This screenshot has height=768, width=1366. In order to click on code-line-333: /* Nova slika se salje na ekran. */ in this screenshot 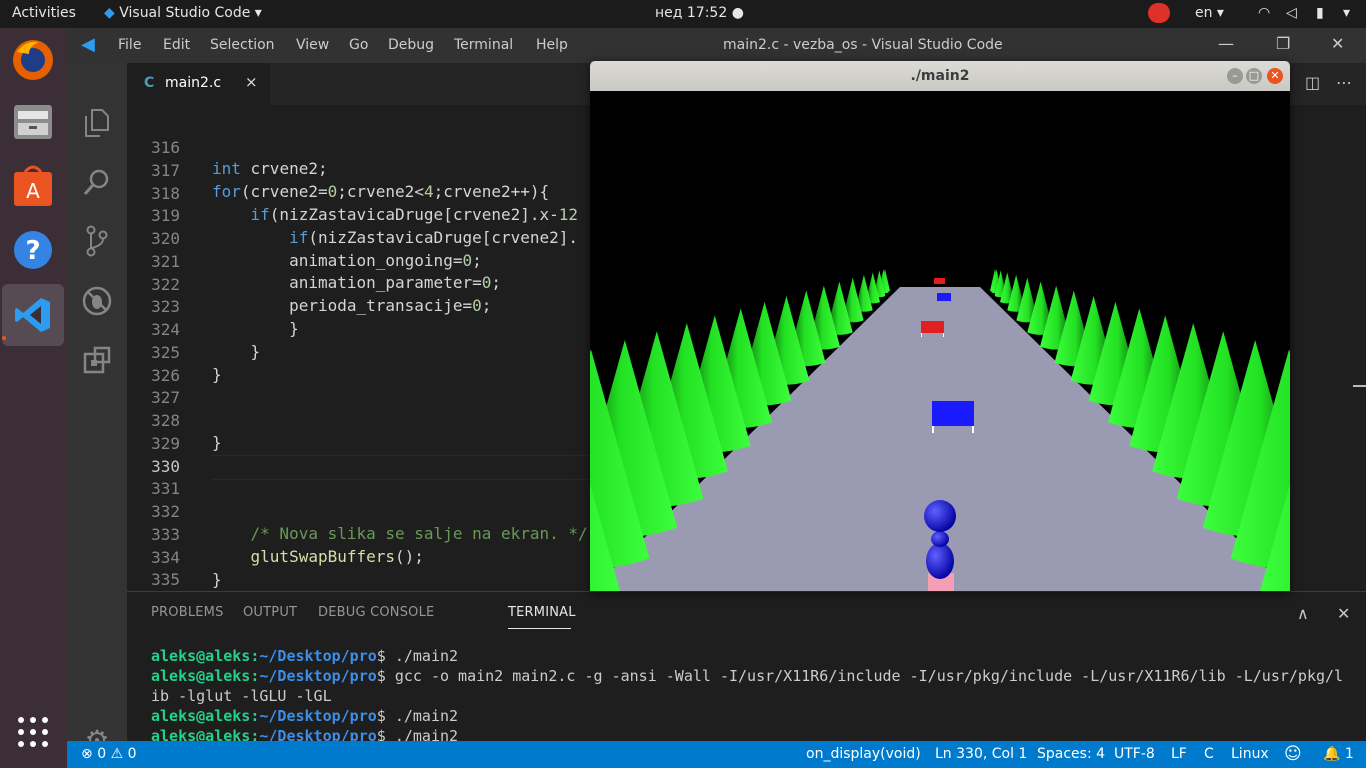, I will do `click(419, 533)`.